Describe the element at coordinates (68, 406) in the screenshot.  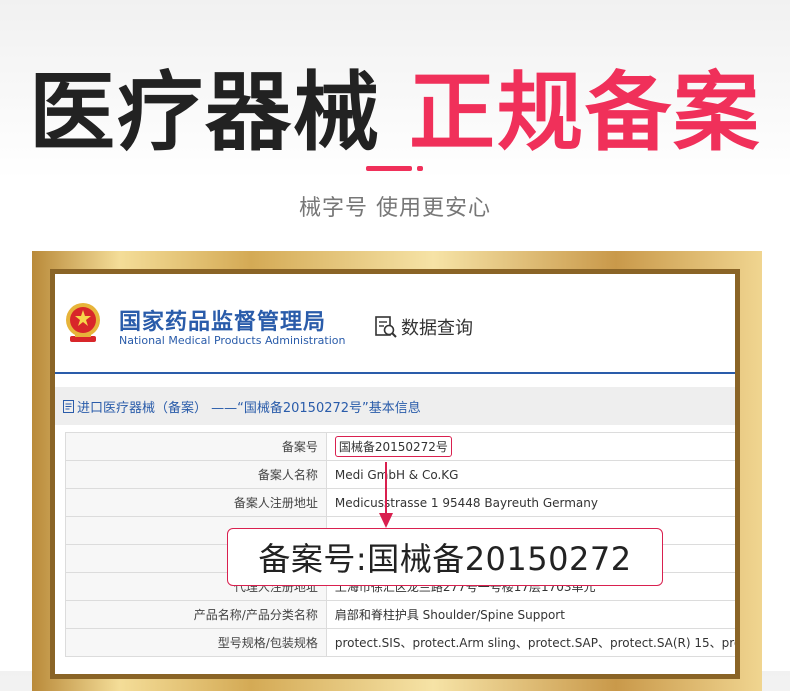
I see `document-icon` at that location.